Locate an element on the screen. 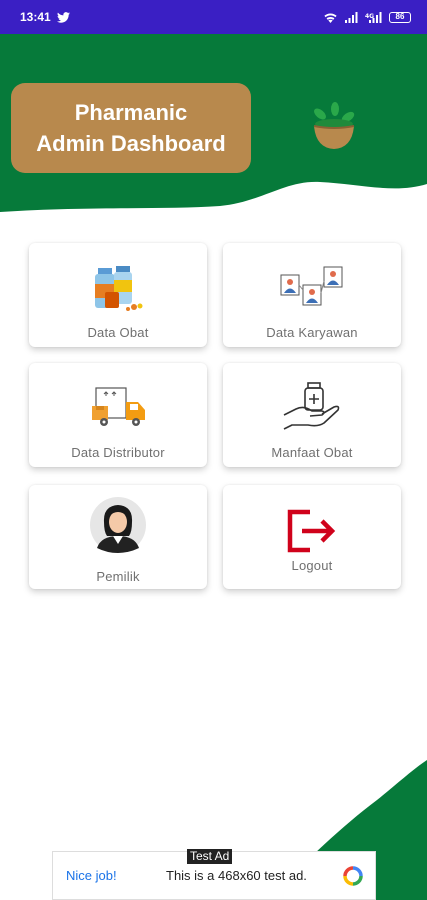  menu-label-logout: Logout is located at coordinates (312, 565).